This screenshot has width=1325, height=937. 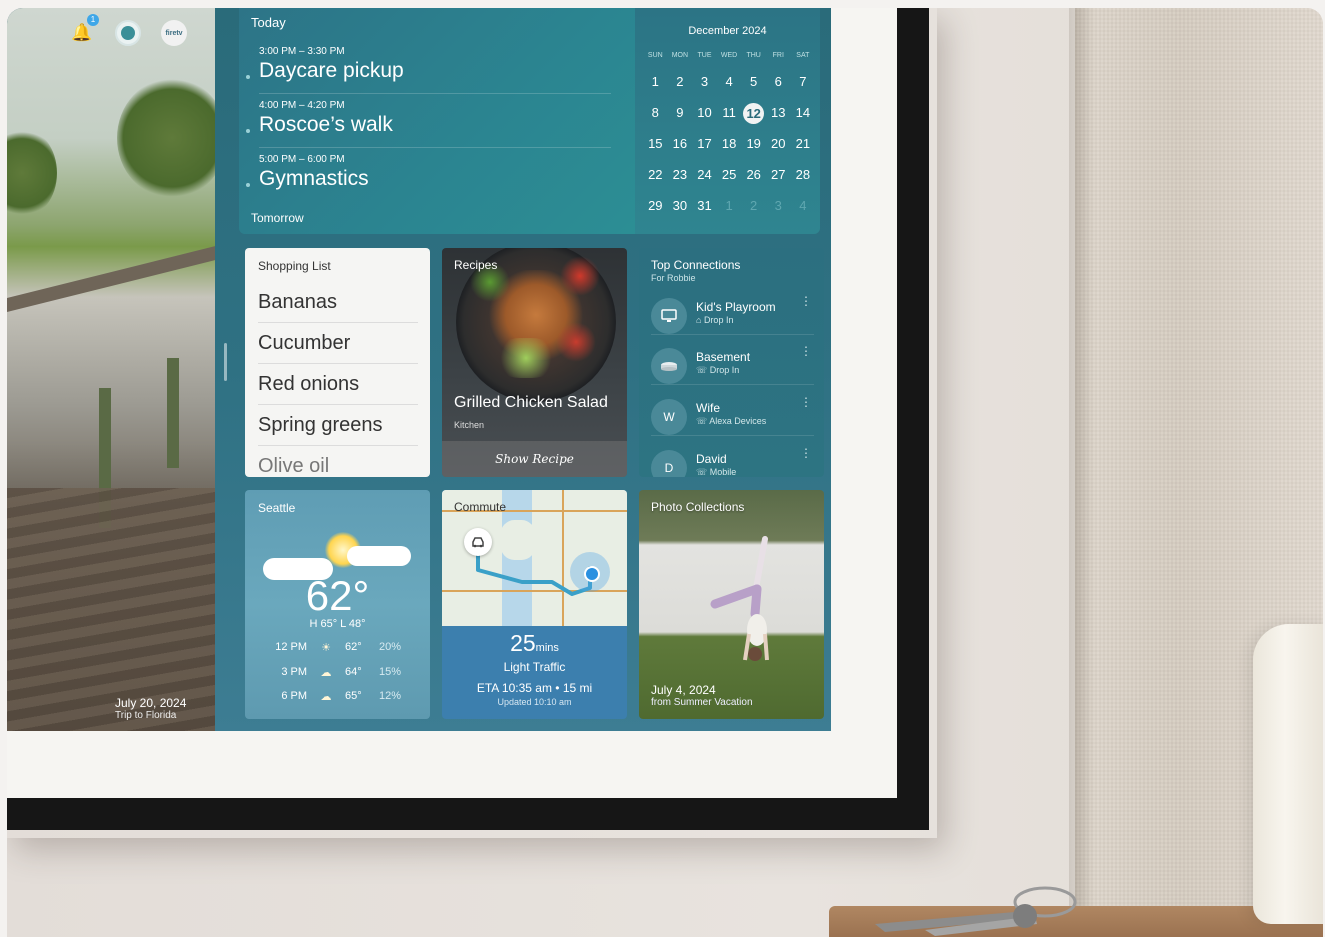 I want to click on weather-widget: Seattle 62° H 65° L 48° 12 PM ☀ 62° 20%, so click(x=337, y=604).